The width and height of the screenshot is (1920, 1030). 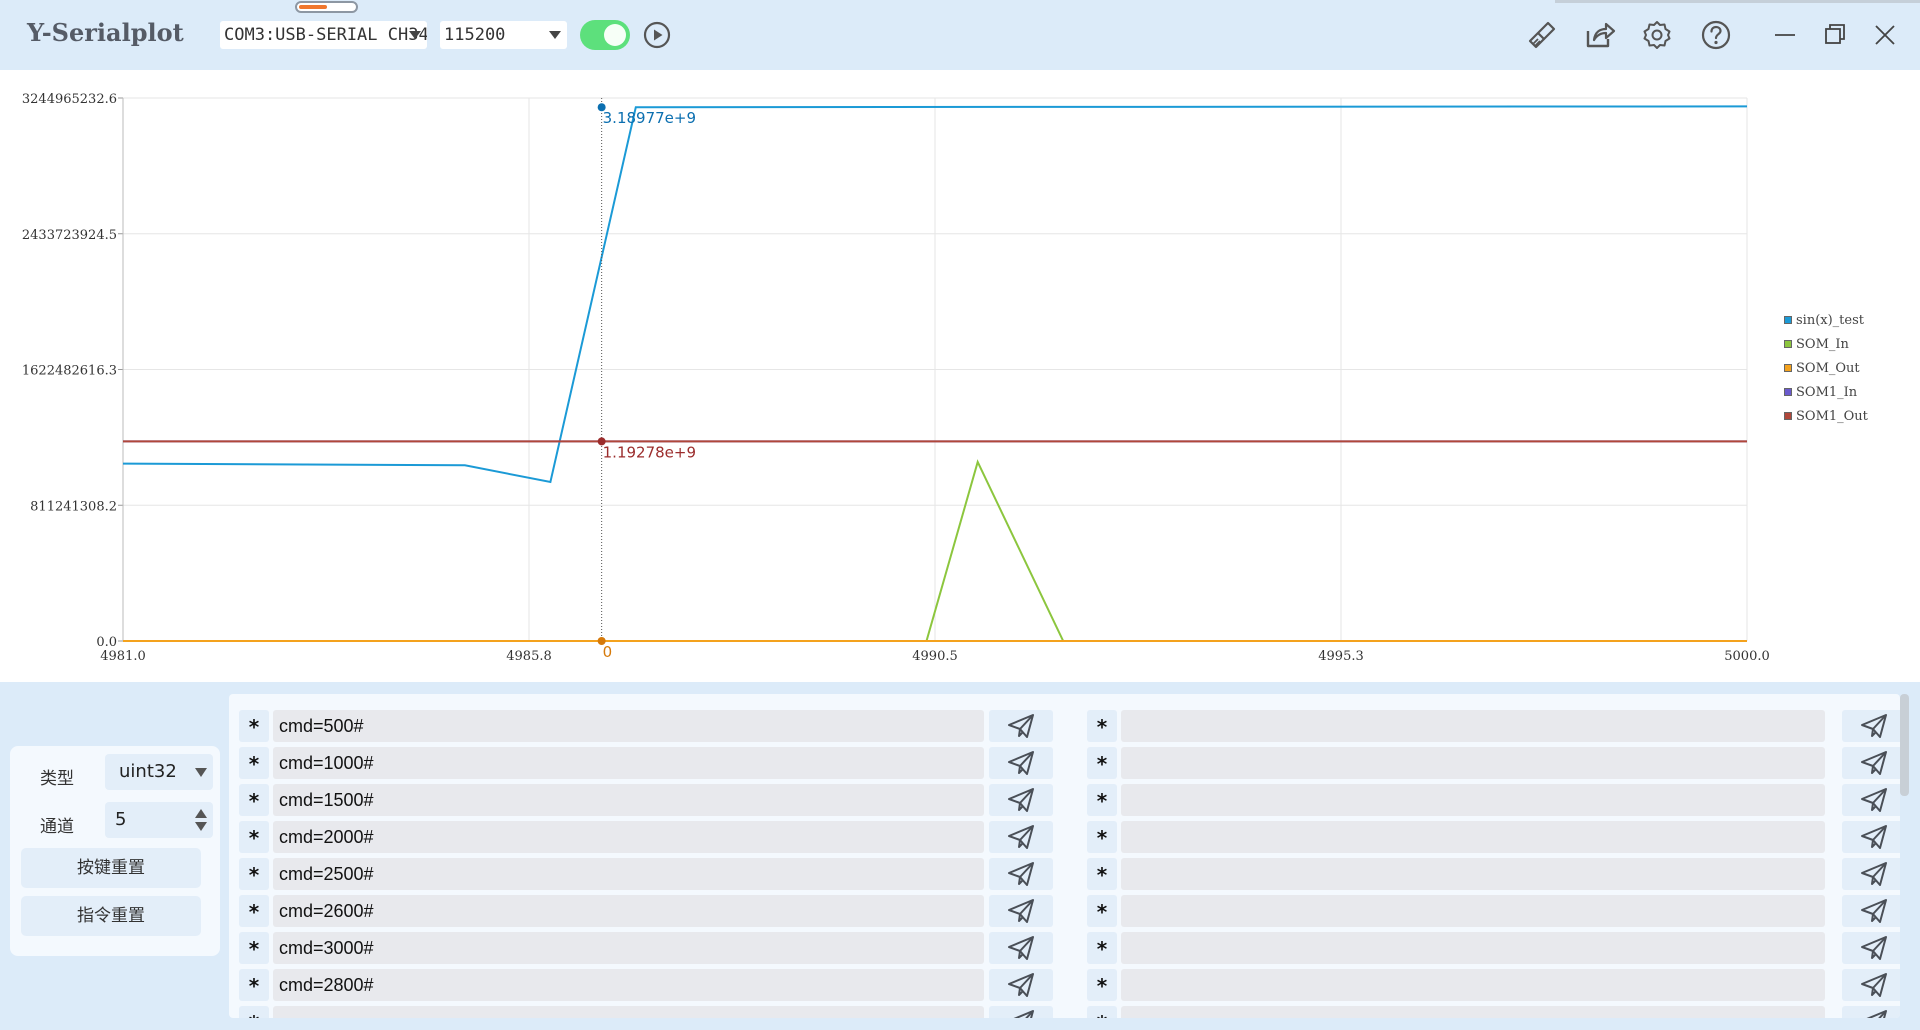 I want to click on type-select: uint32, so click(x=159, y=772).